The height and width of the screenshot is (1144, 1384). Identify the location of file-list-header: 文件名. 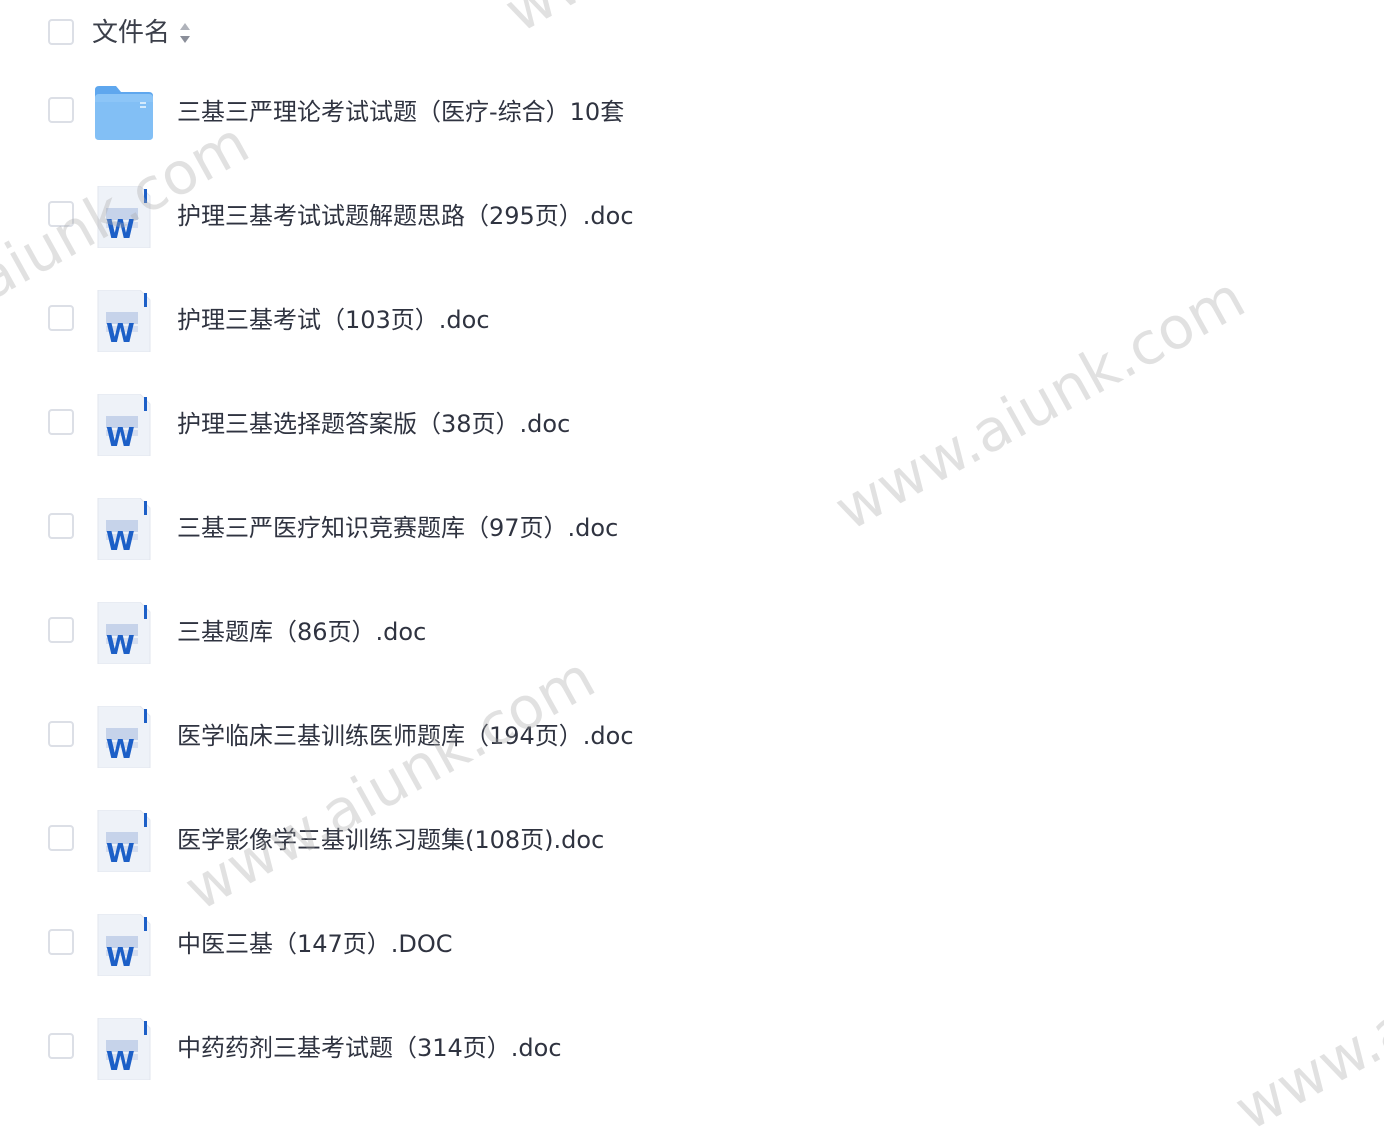
(692, 32).